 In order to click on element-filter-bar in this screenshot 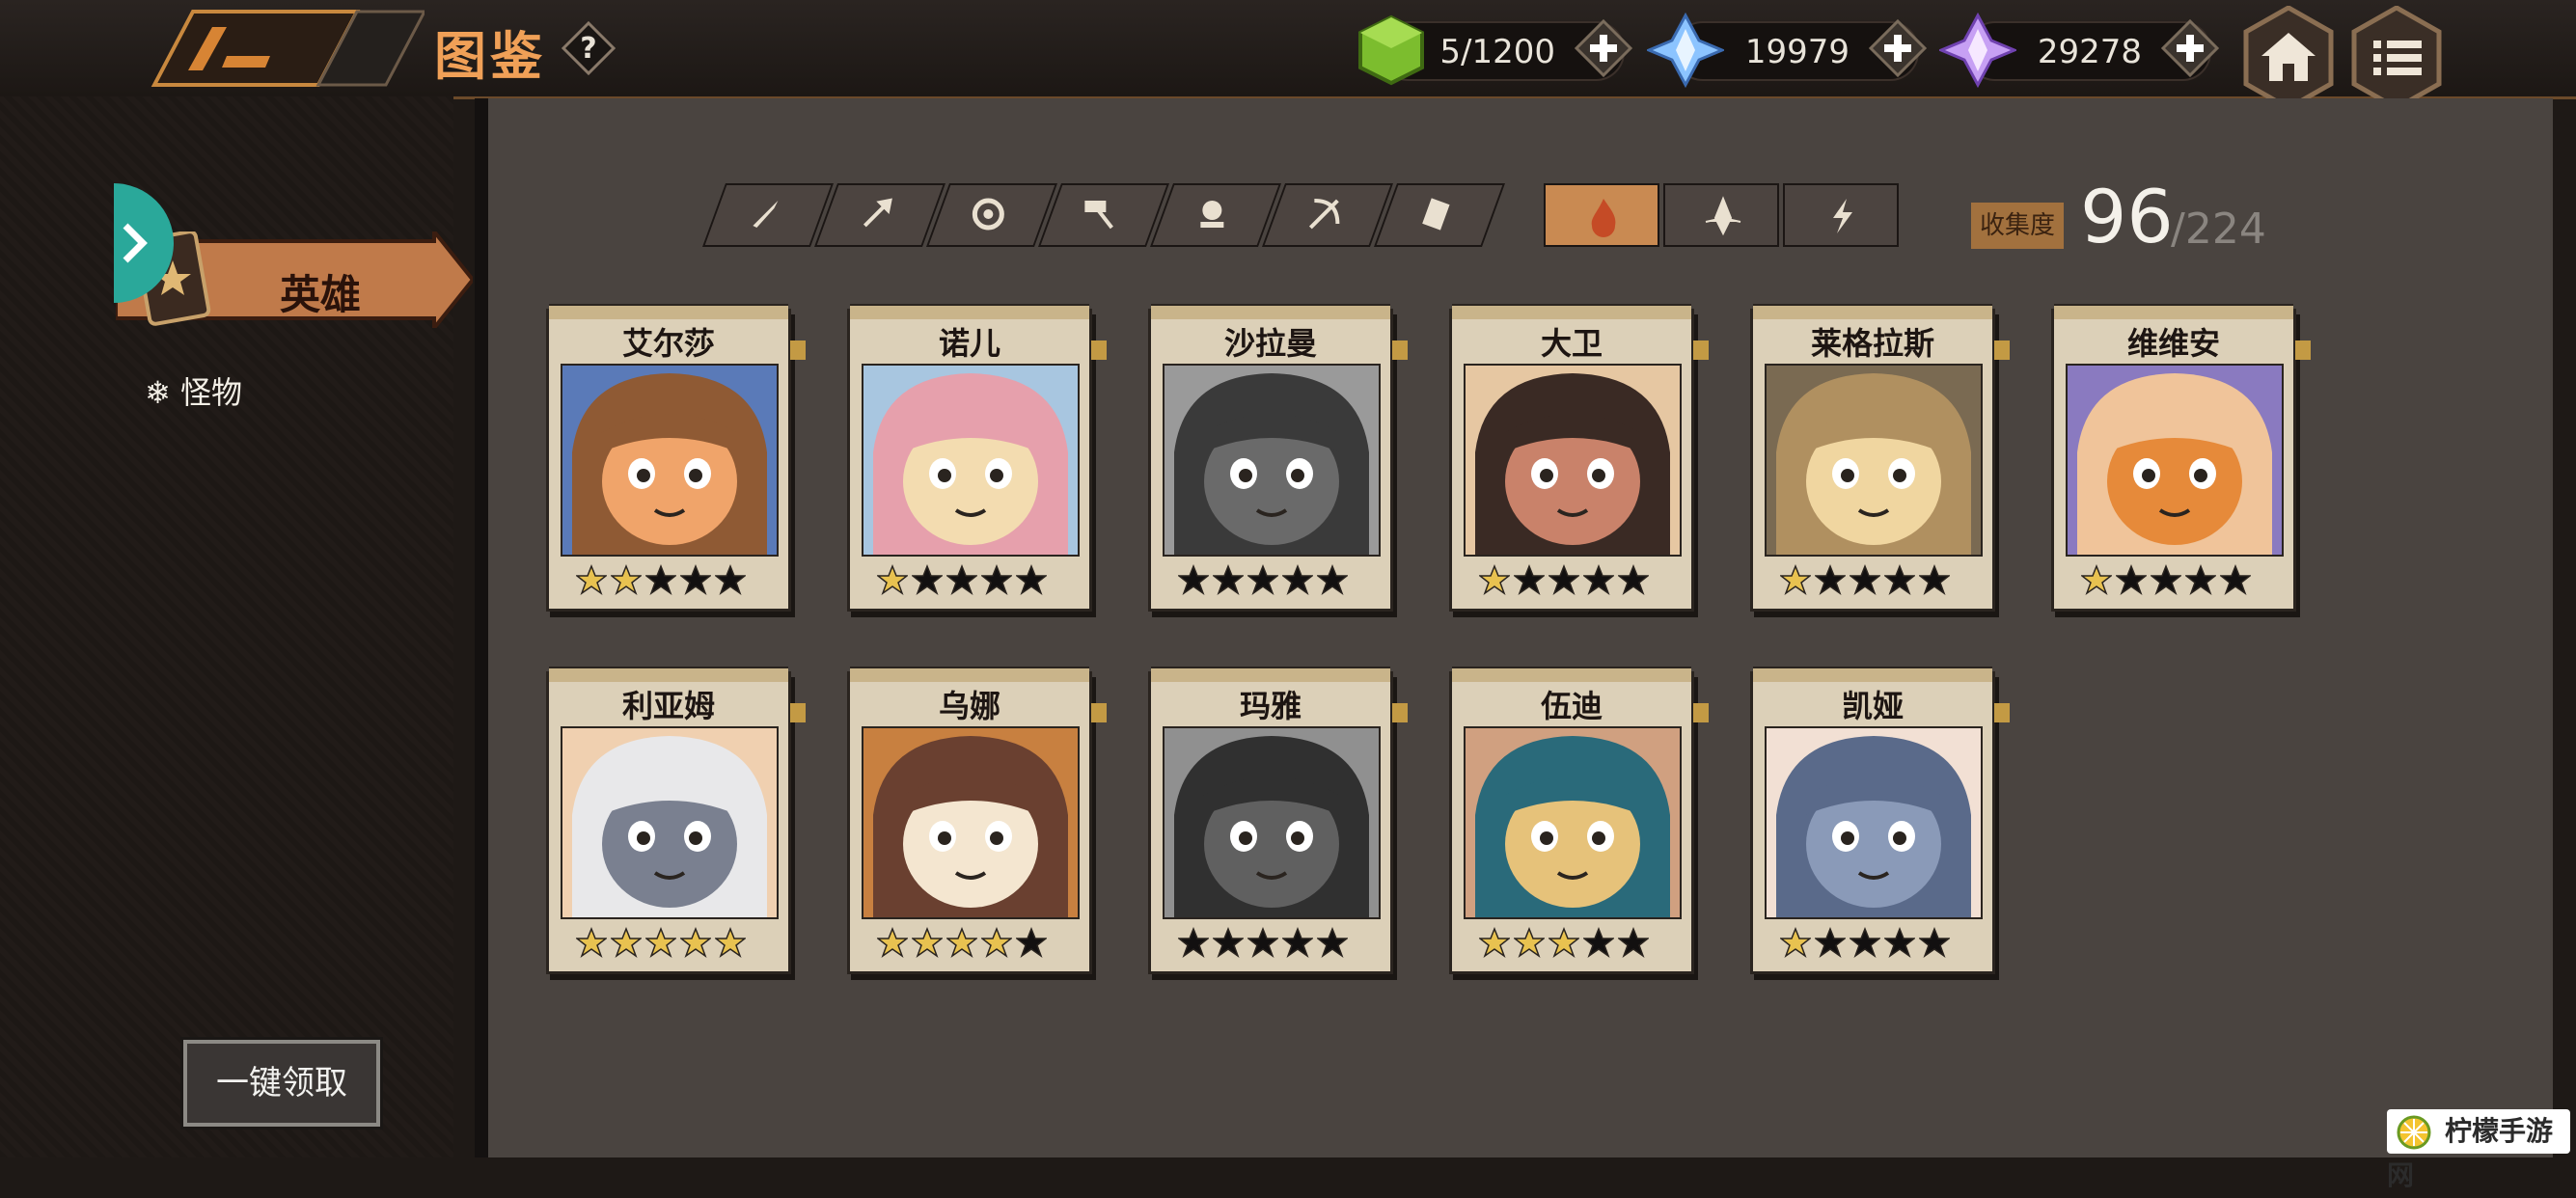, I will do `click(1723, 218)`.